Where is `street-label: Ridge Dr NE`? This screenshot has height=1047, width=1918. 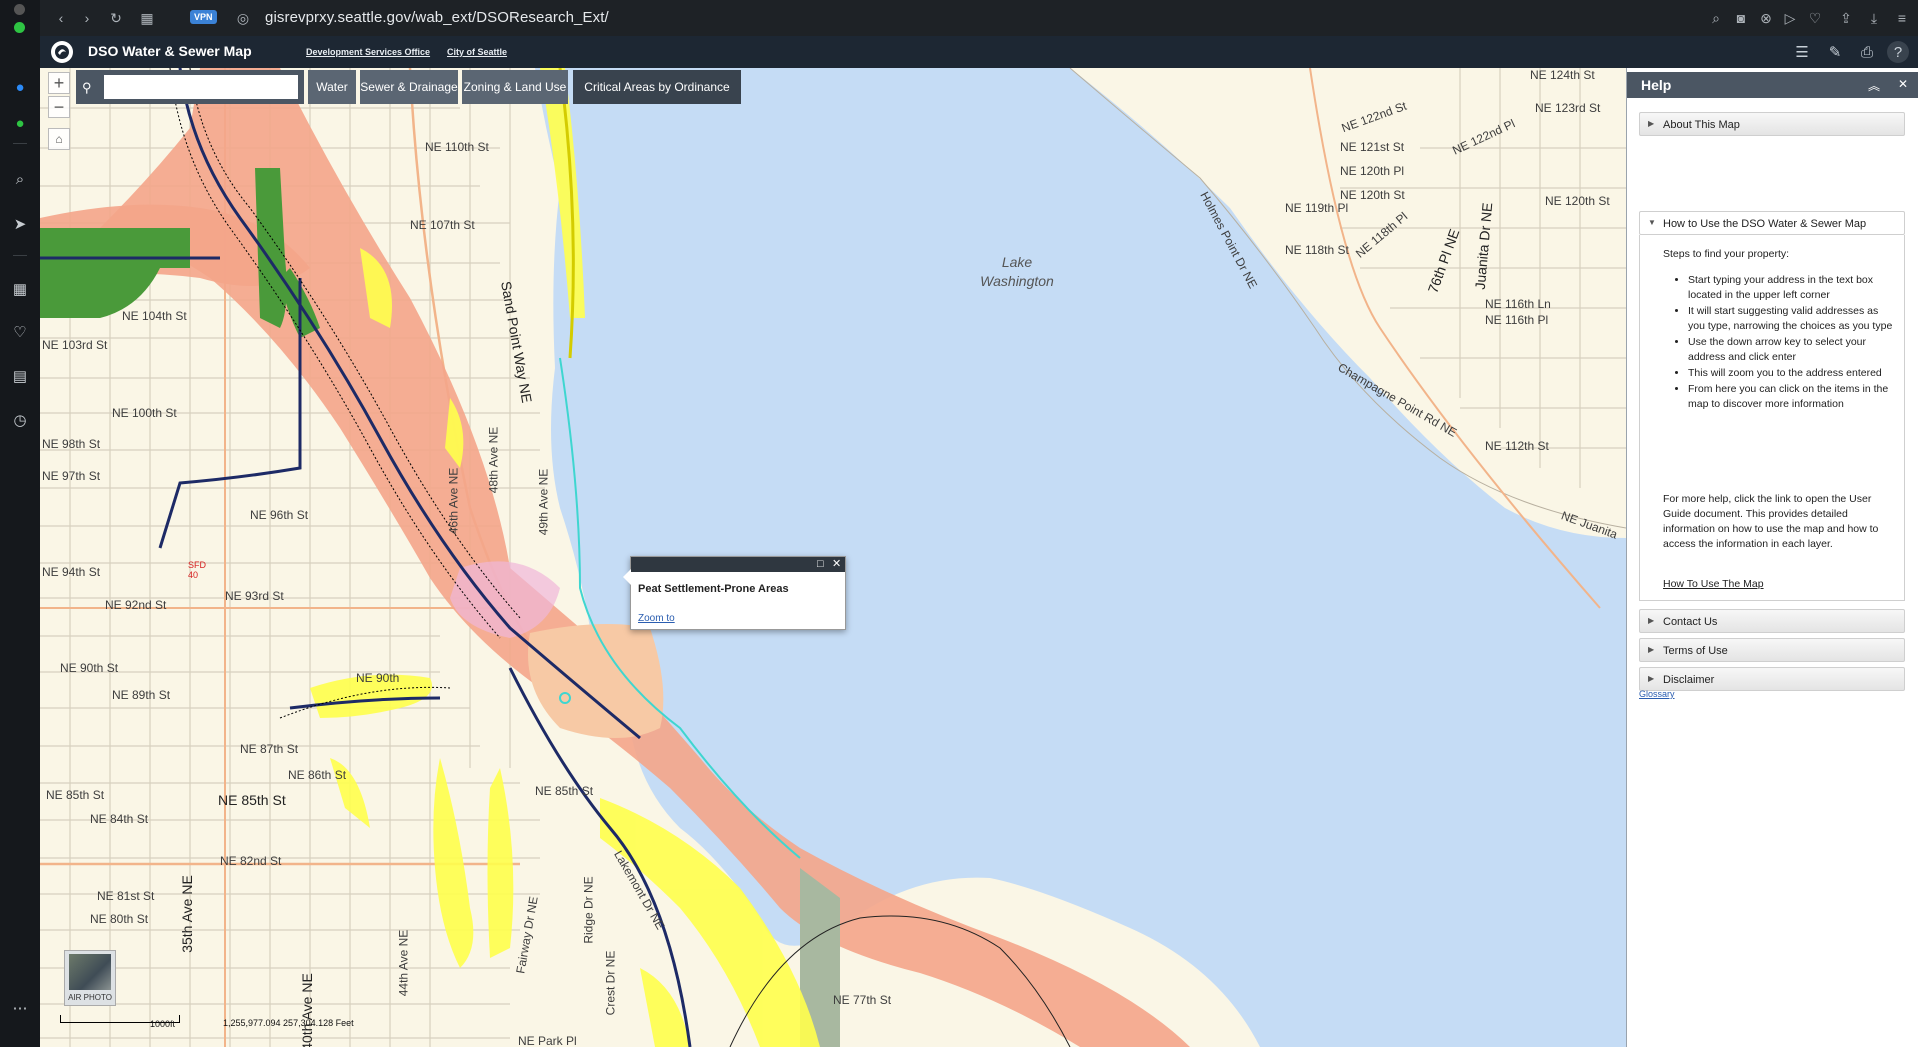
street-label: Ridge Dr NE is located at coordinates (588, 910).